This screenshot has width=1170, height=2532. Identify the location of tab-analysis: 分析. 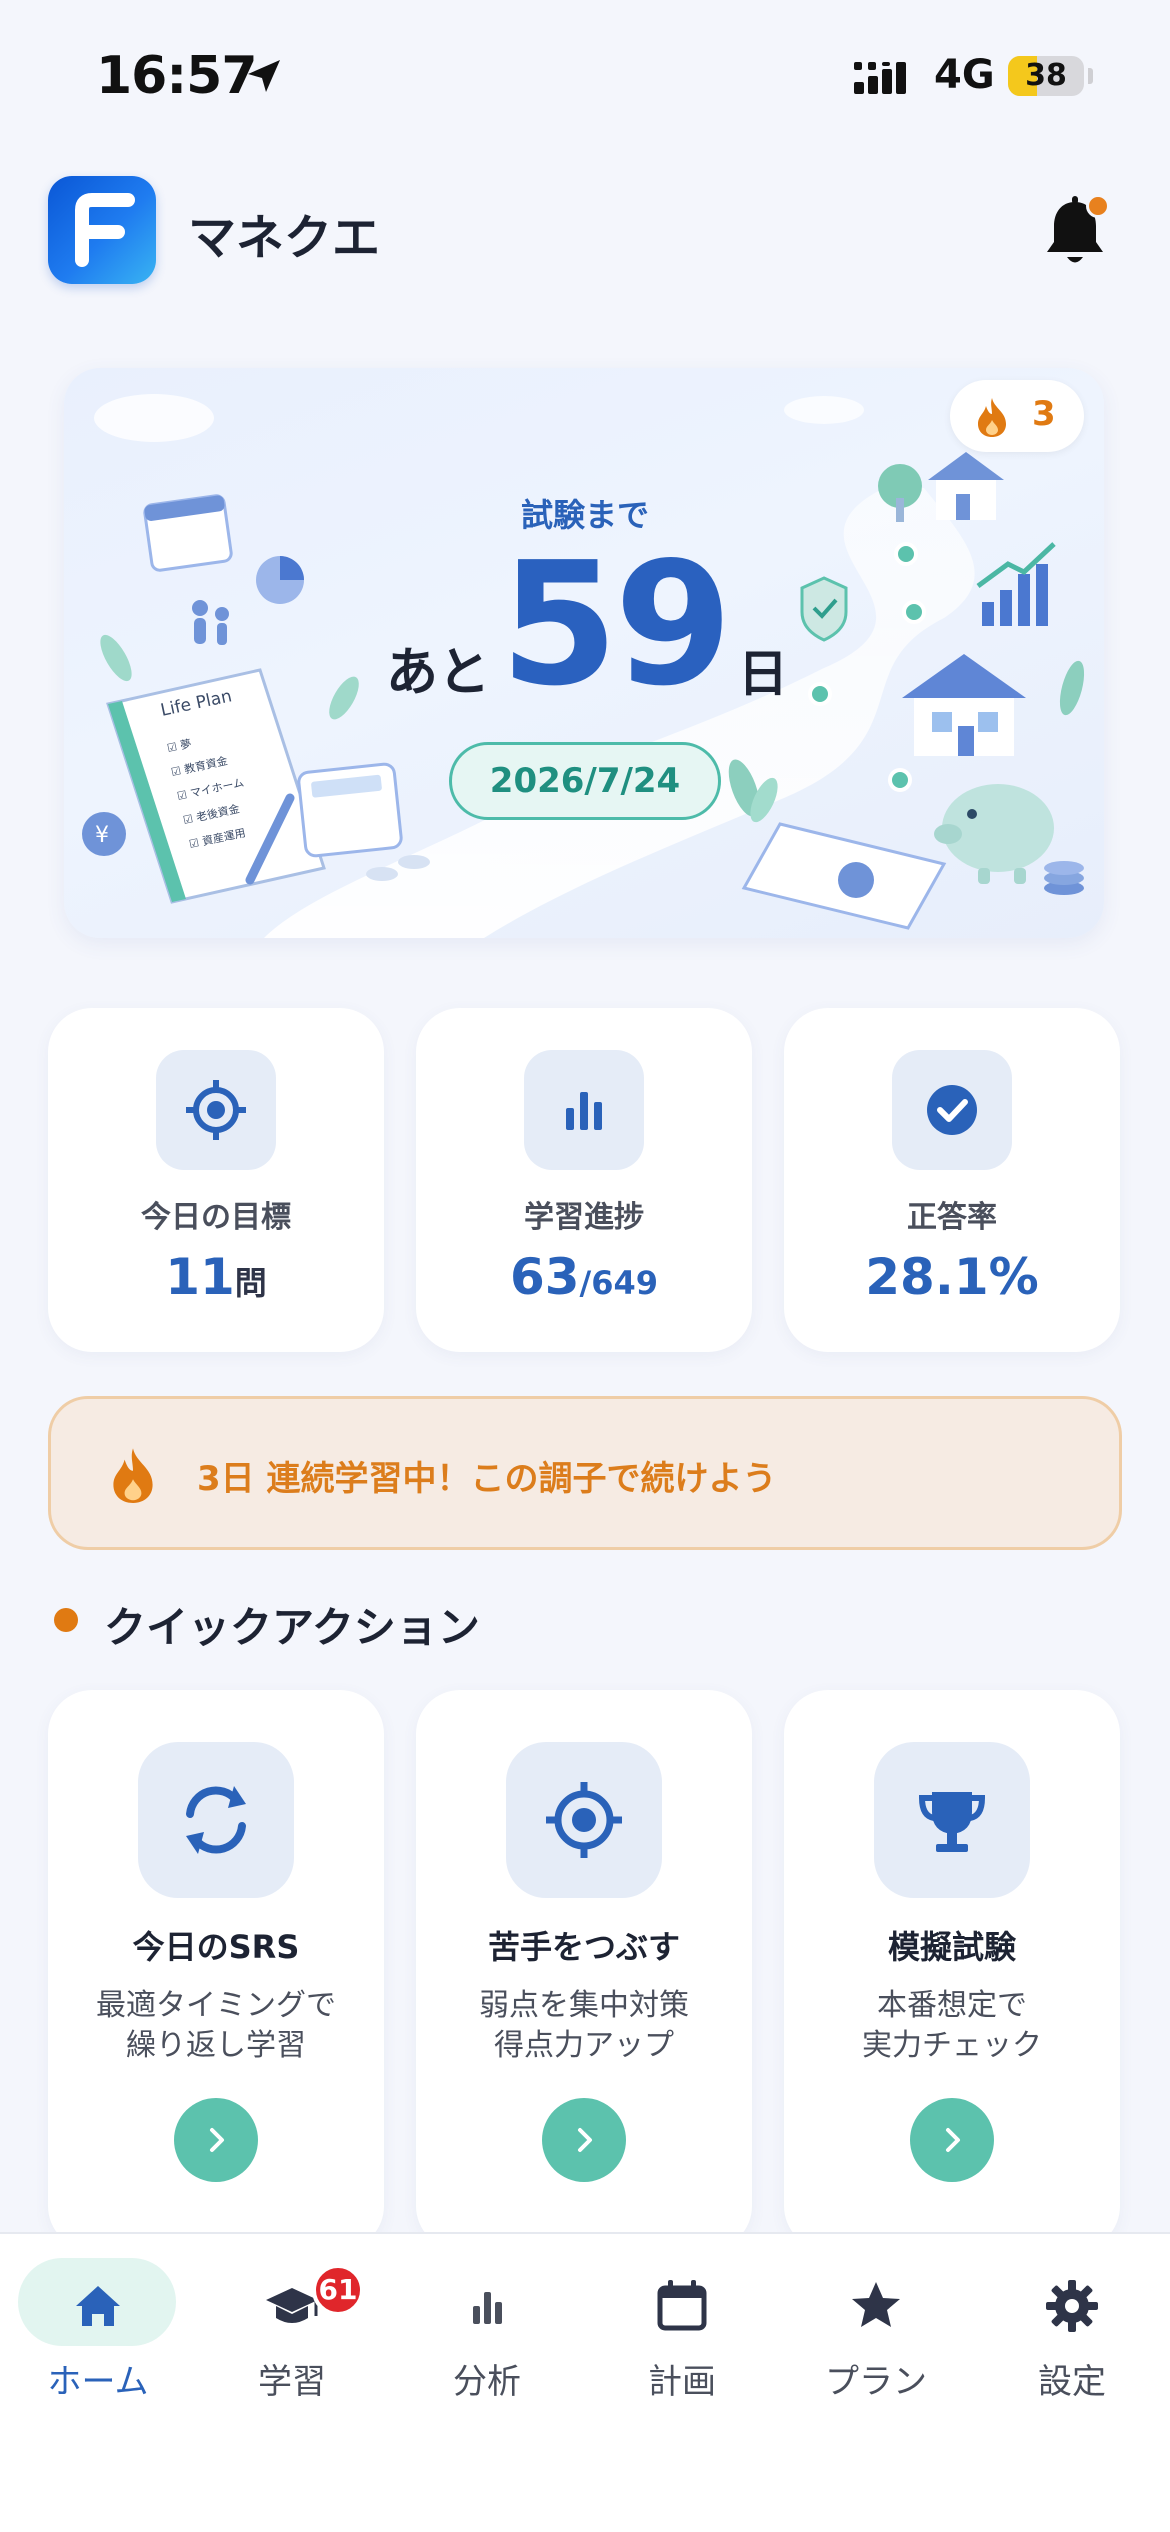
(487, 2334).